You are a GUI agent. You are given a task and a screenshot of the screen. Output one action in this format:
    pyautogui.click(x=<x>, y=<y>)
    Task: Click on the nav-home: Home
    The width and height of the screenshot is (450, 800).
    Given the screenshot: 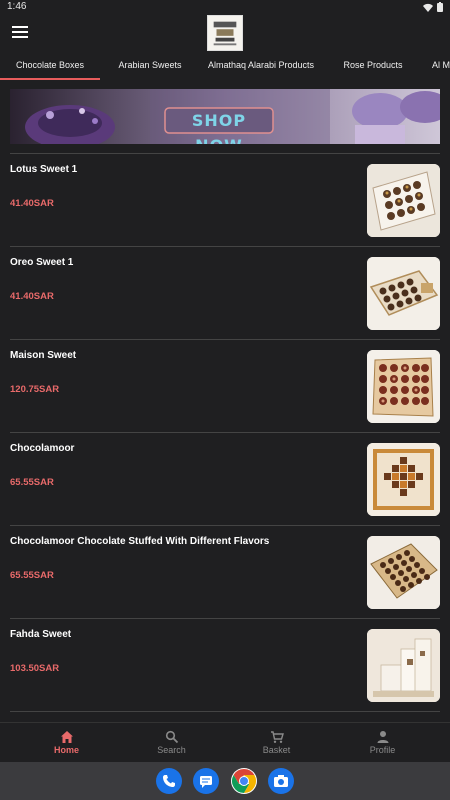 What is the action you would take?
    pyautogui.click(x=66, y=743)
    